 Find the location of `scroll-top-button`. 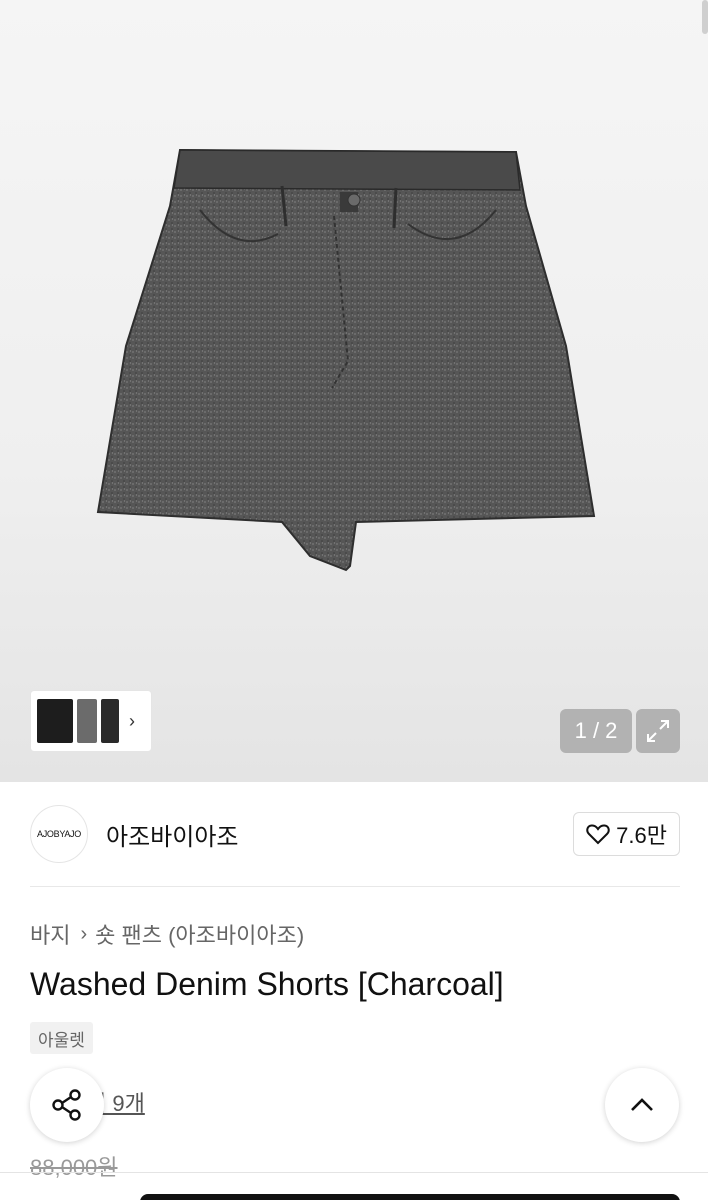

scroll-top-button is located at coordinates (642, 1105).